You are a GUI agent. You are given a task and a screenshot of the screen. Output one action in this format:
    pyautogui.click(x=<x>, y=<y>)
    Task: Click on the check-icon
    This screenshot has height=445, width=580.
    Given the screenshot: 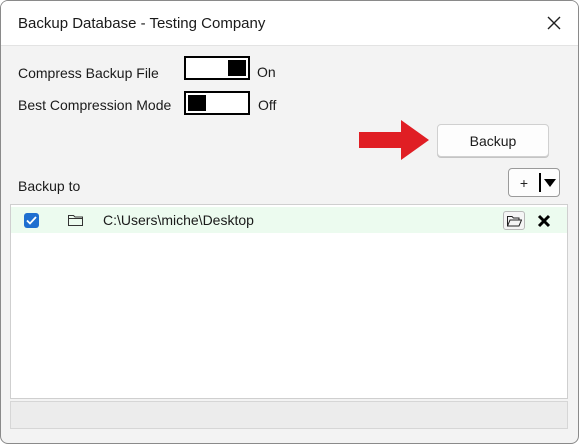 What is the action you would take?
    pyautogui.click(x=31, y=220)
    